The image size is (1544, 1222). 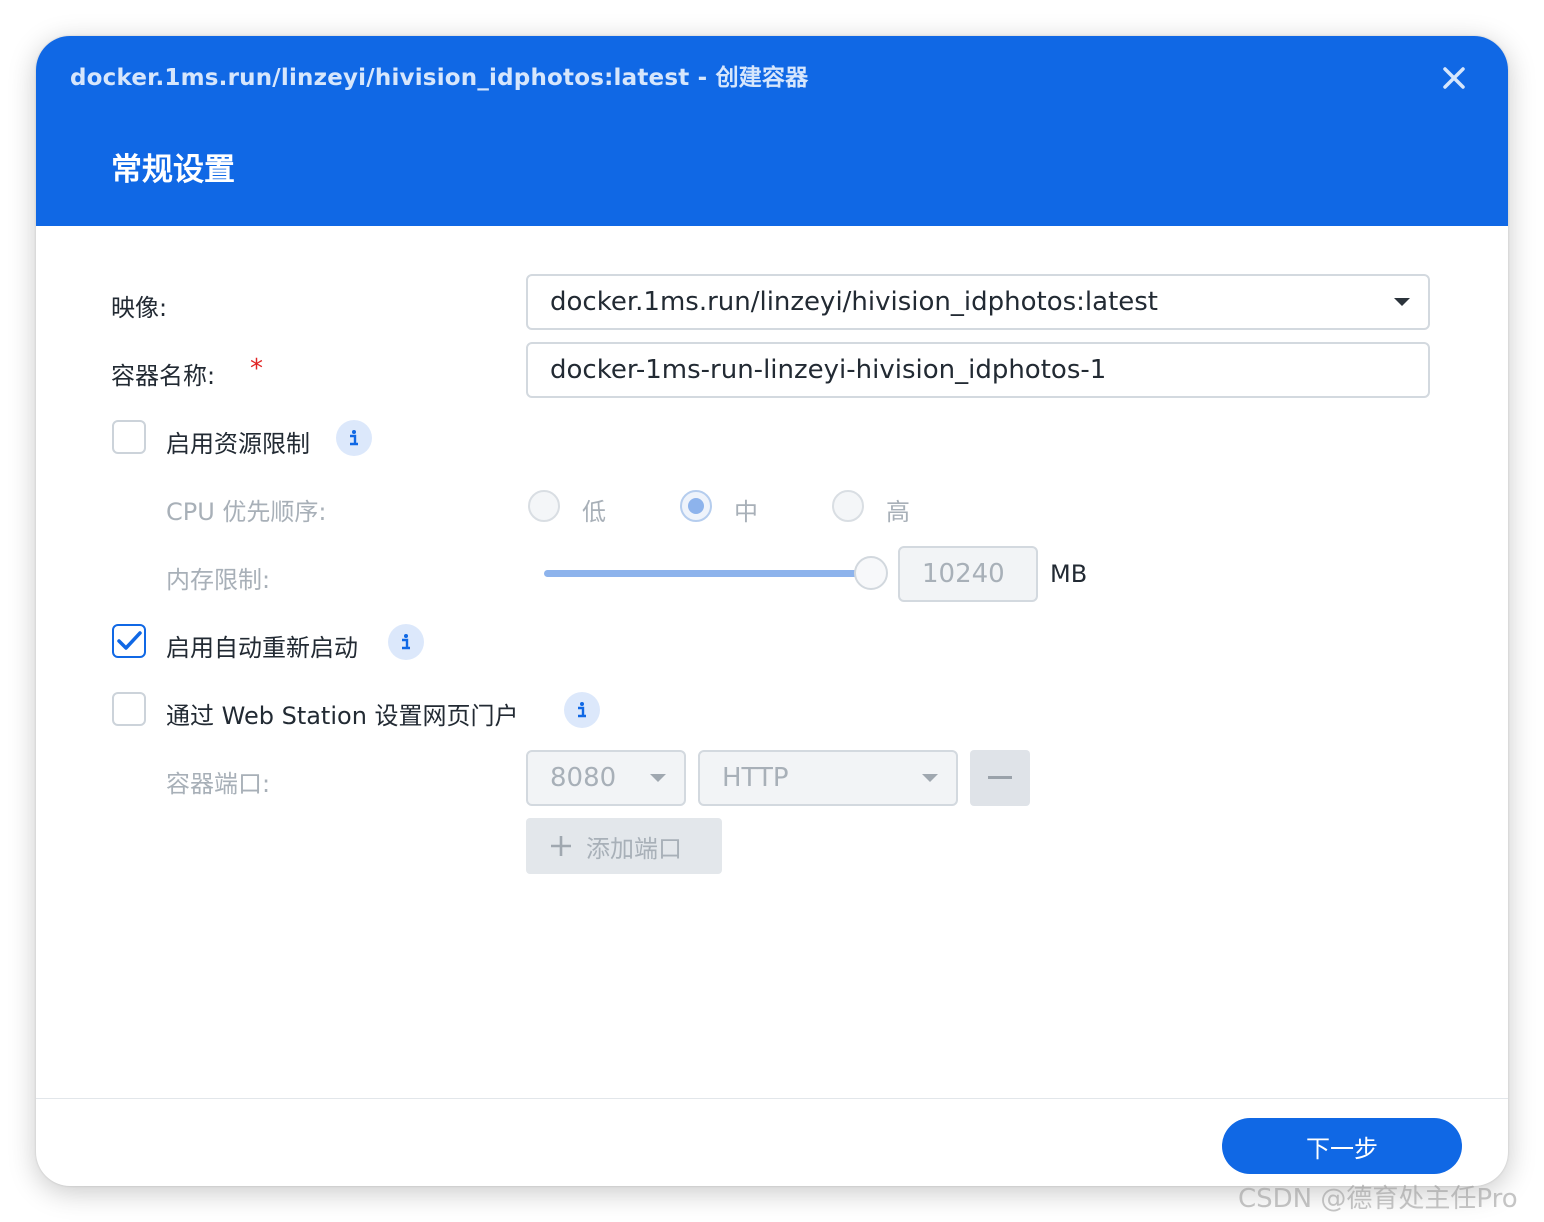 I want to click on checkmark-icon, so click(x=129, y=640).